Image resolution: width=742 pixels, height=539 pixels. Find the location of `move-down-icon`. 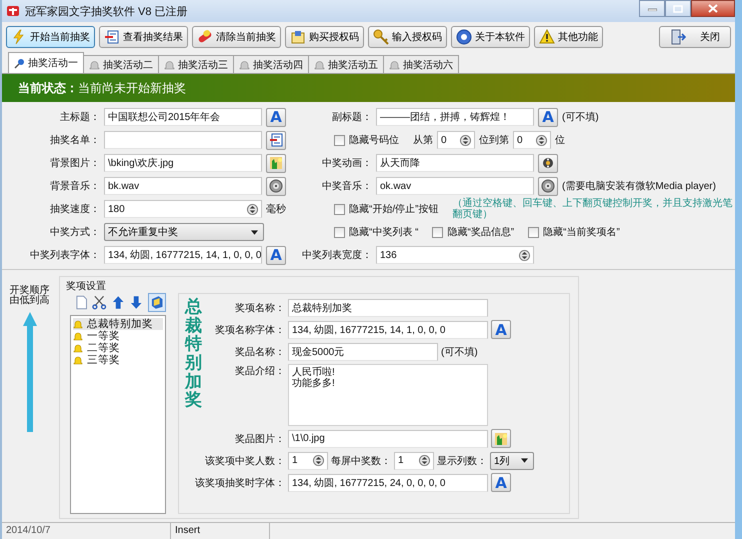

move-down-icon is located at coordinates (136, 302).